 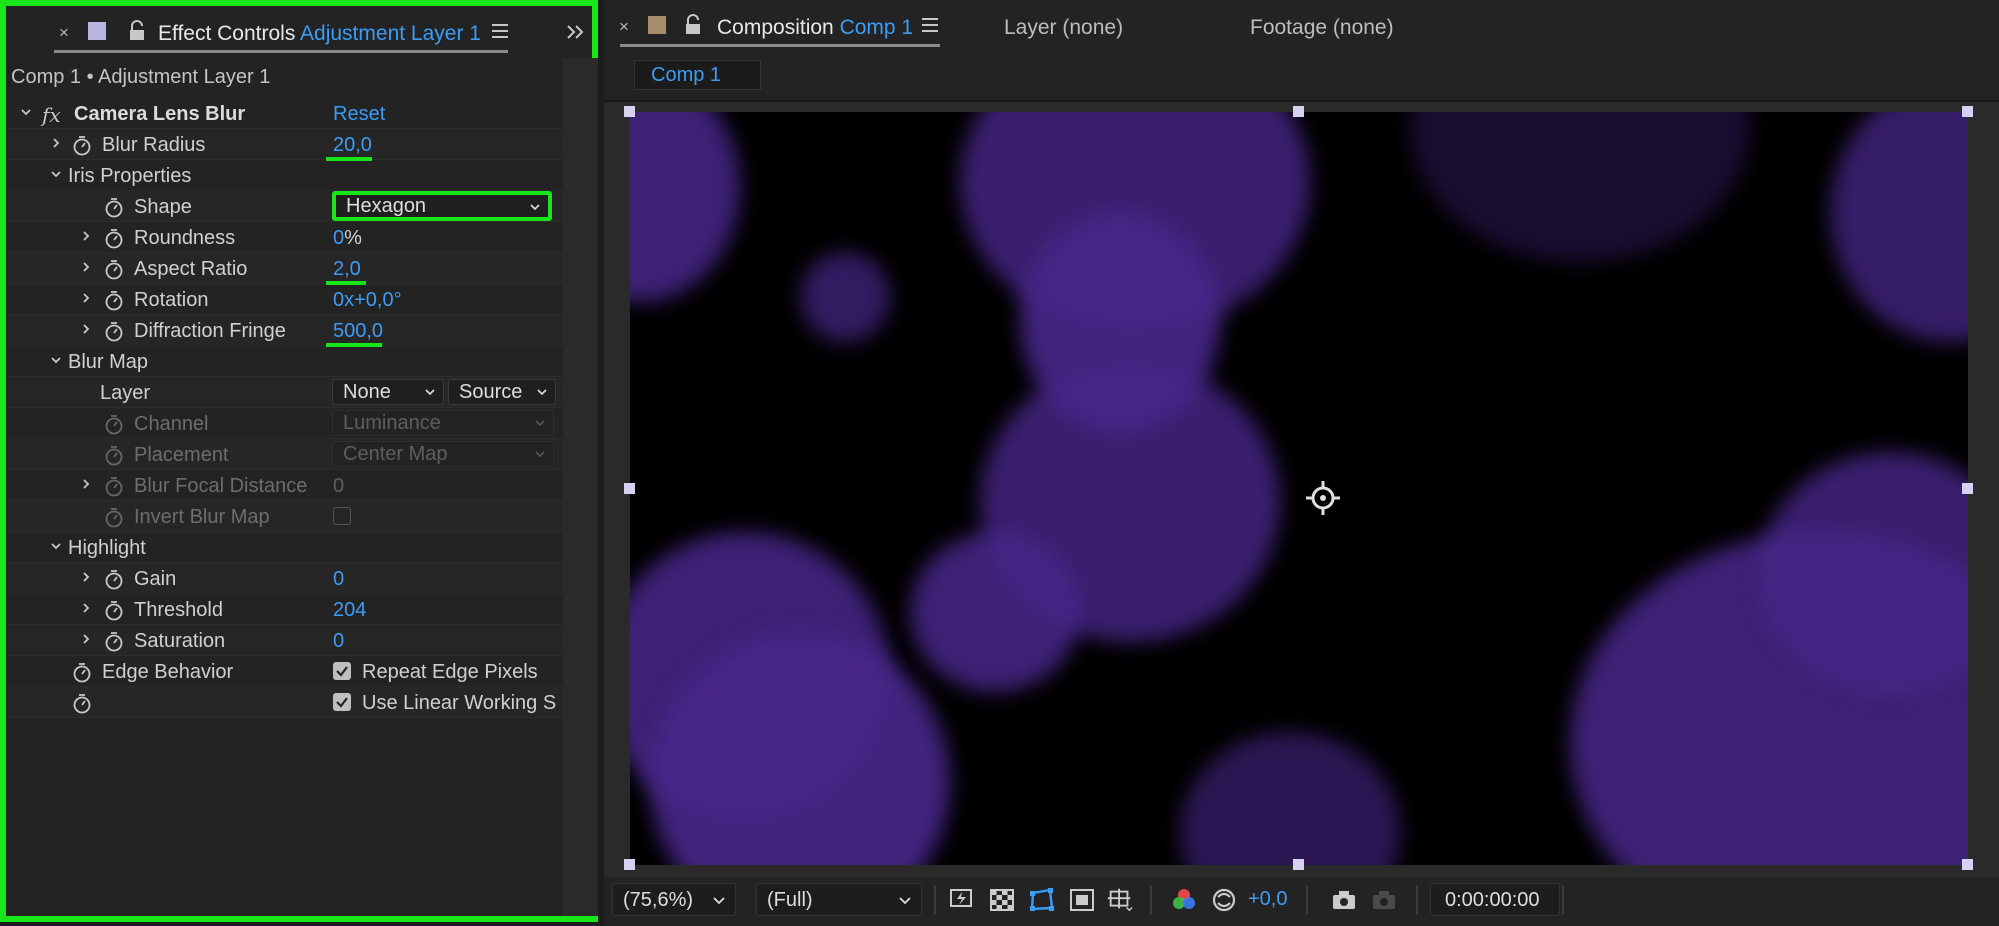 I want to click on shape-row: Shape Hexagon, so click(x=285, y=206).